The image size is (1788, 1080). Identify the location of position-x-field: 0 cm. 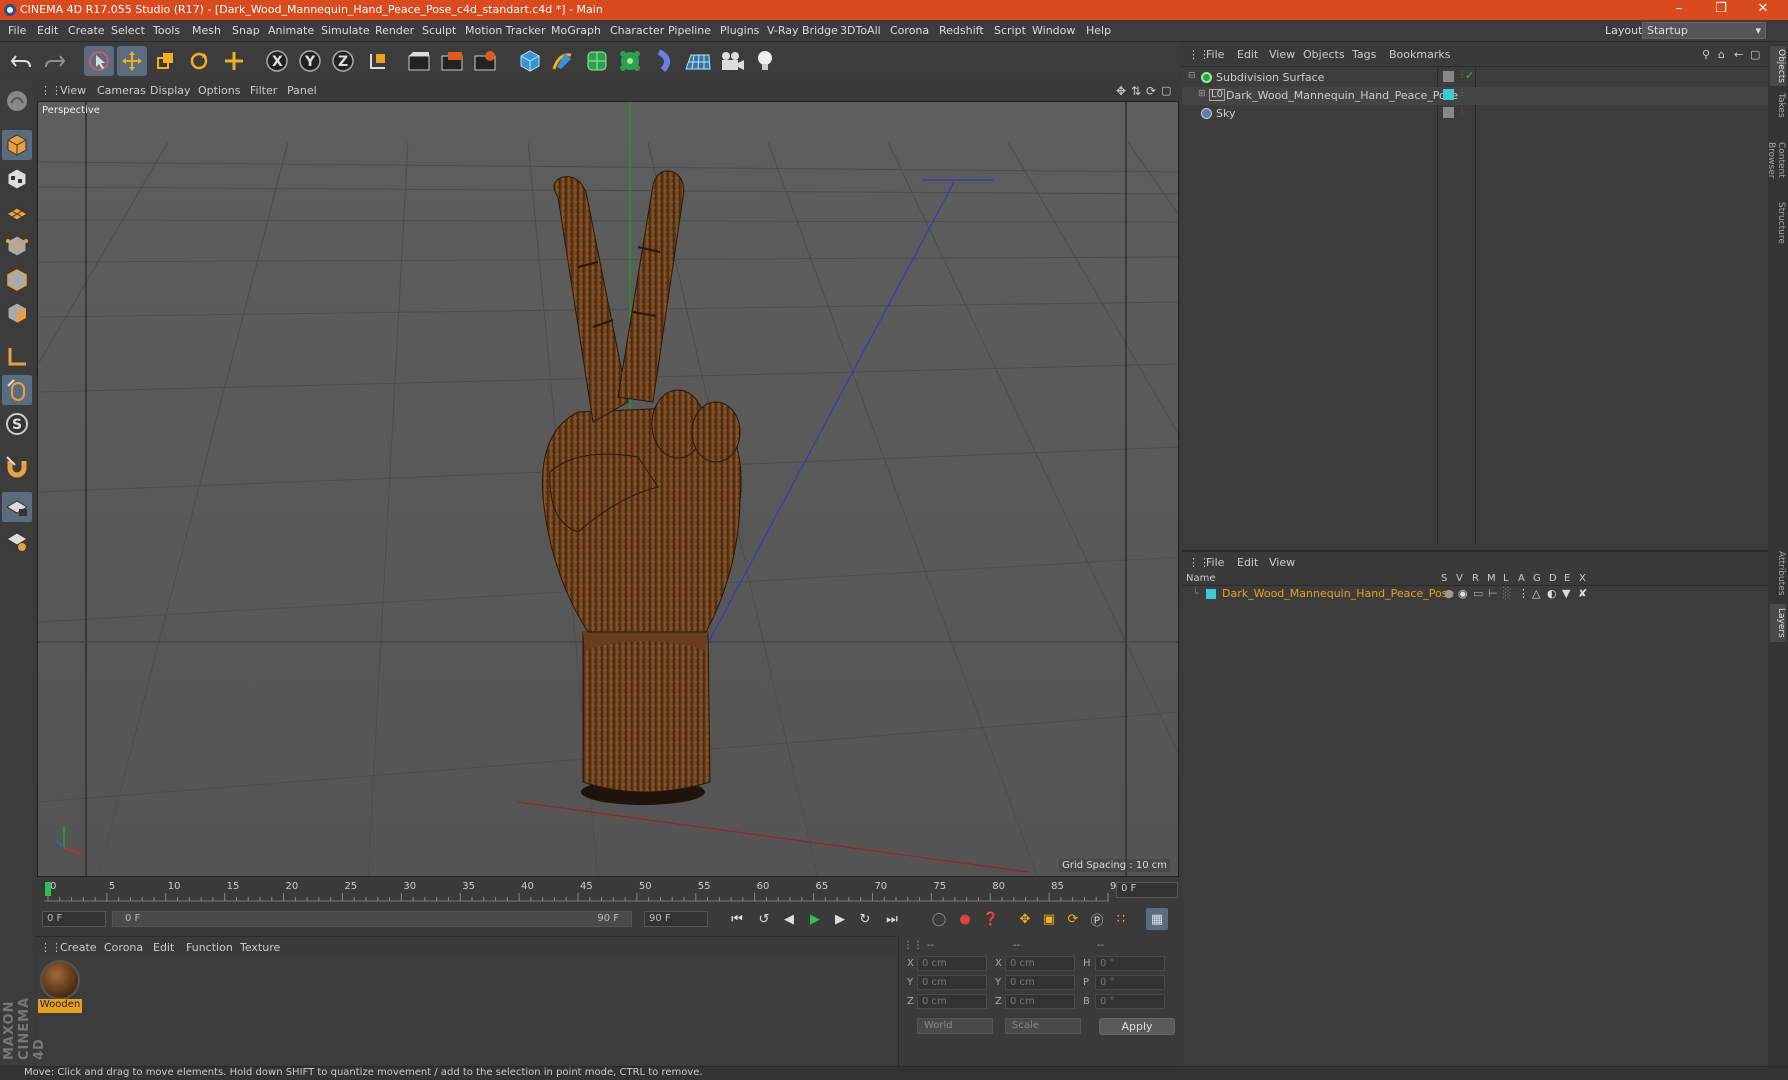
(952, 963).